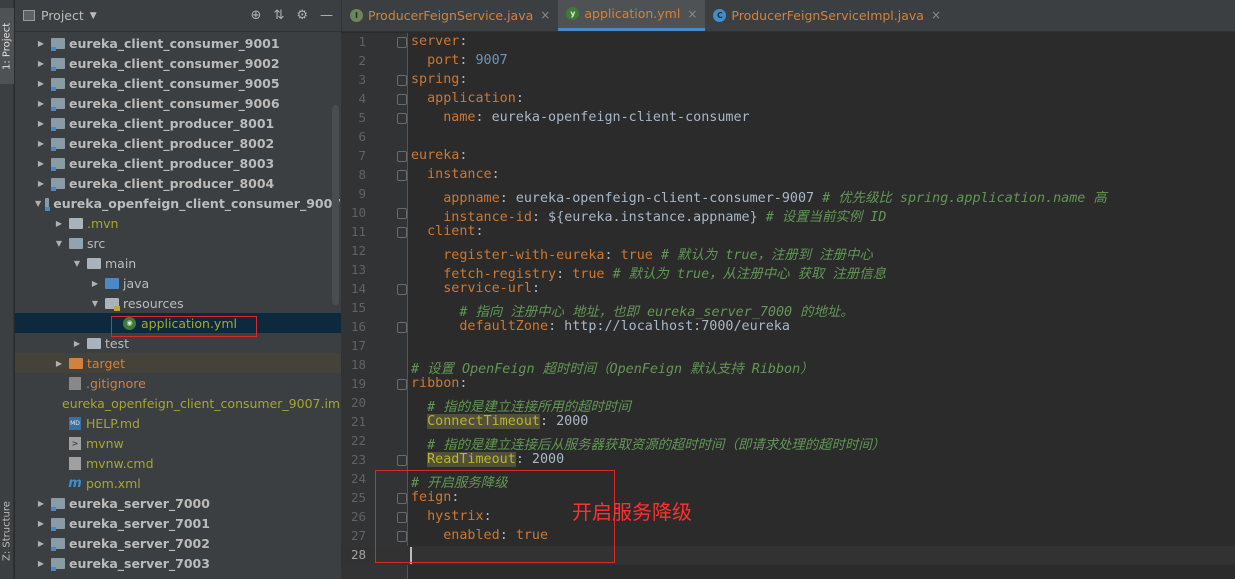  I want to click on collapse-all-icon: ⇅, so click(278, 15).